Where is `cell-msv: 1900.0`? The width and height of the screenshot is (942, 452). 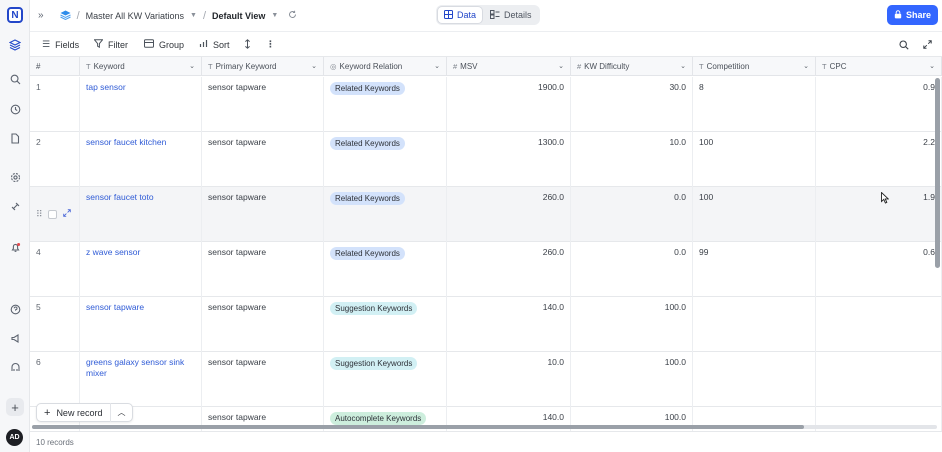
cell-msv: 1900.0 is located at coordinates (509, 104).